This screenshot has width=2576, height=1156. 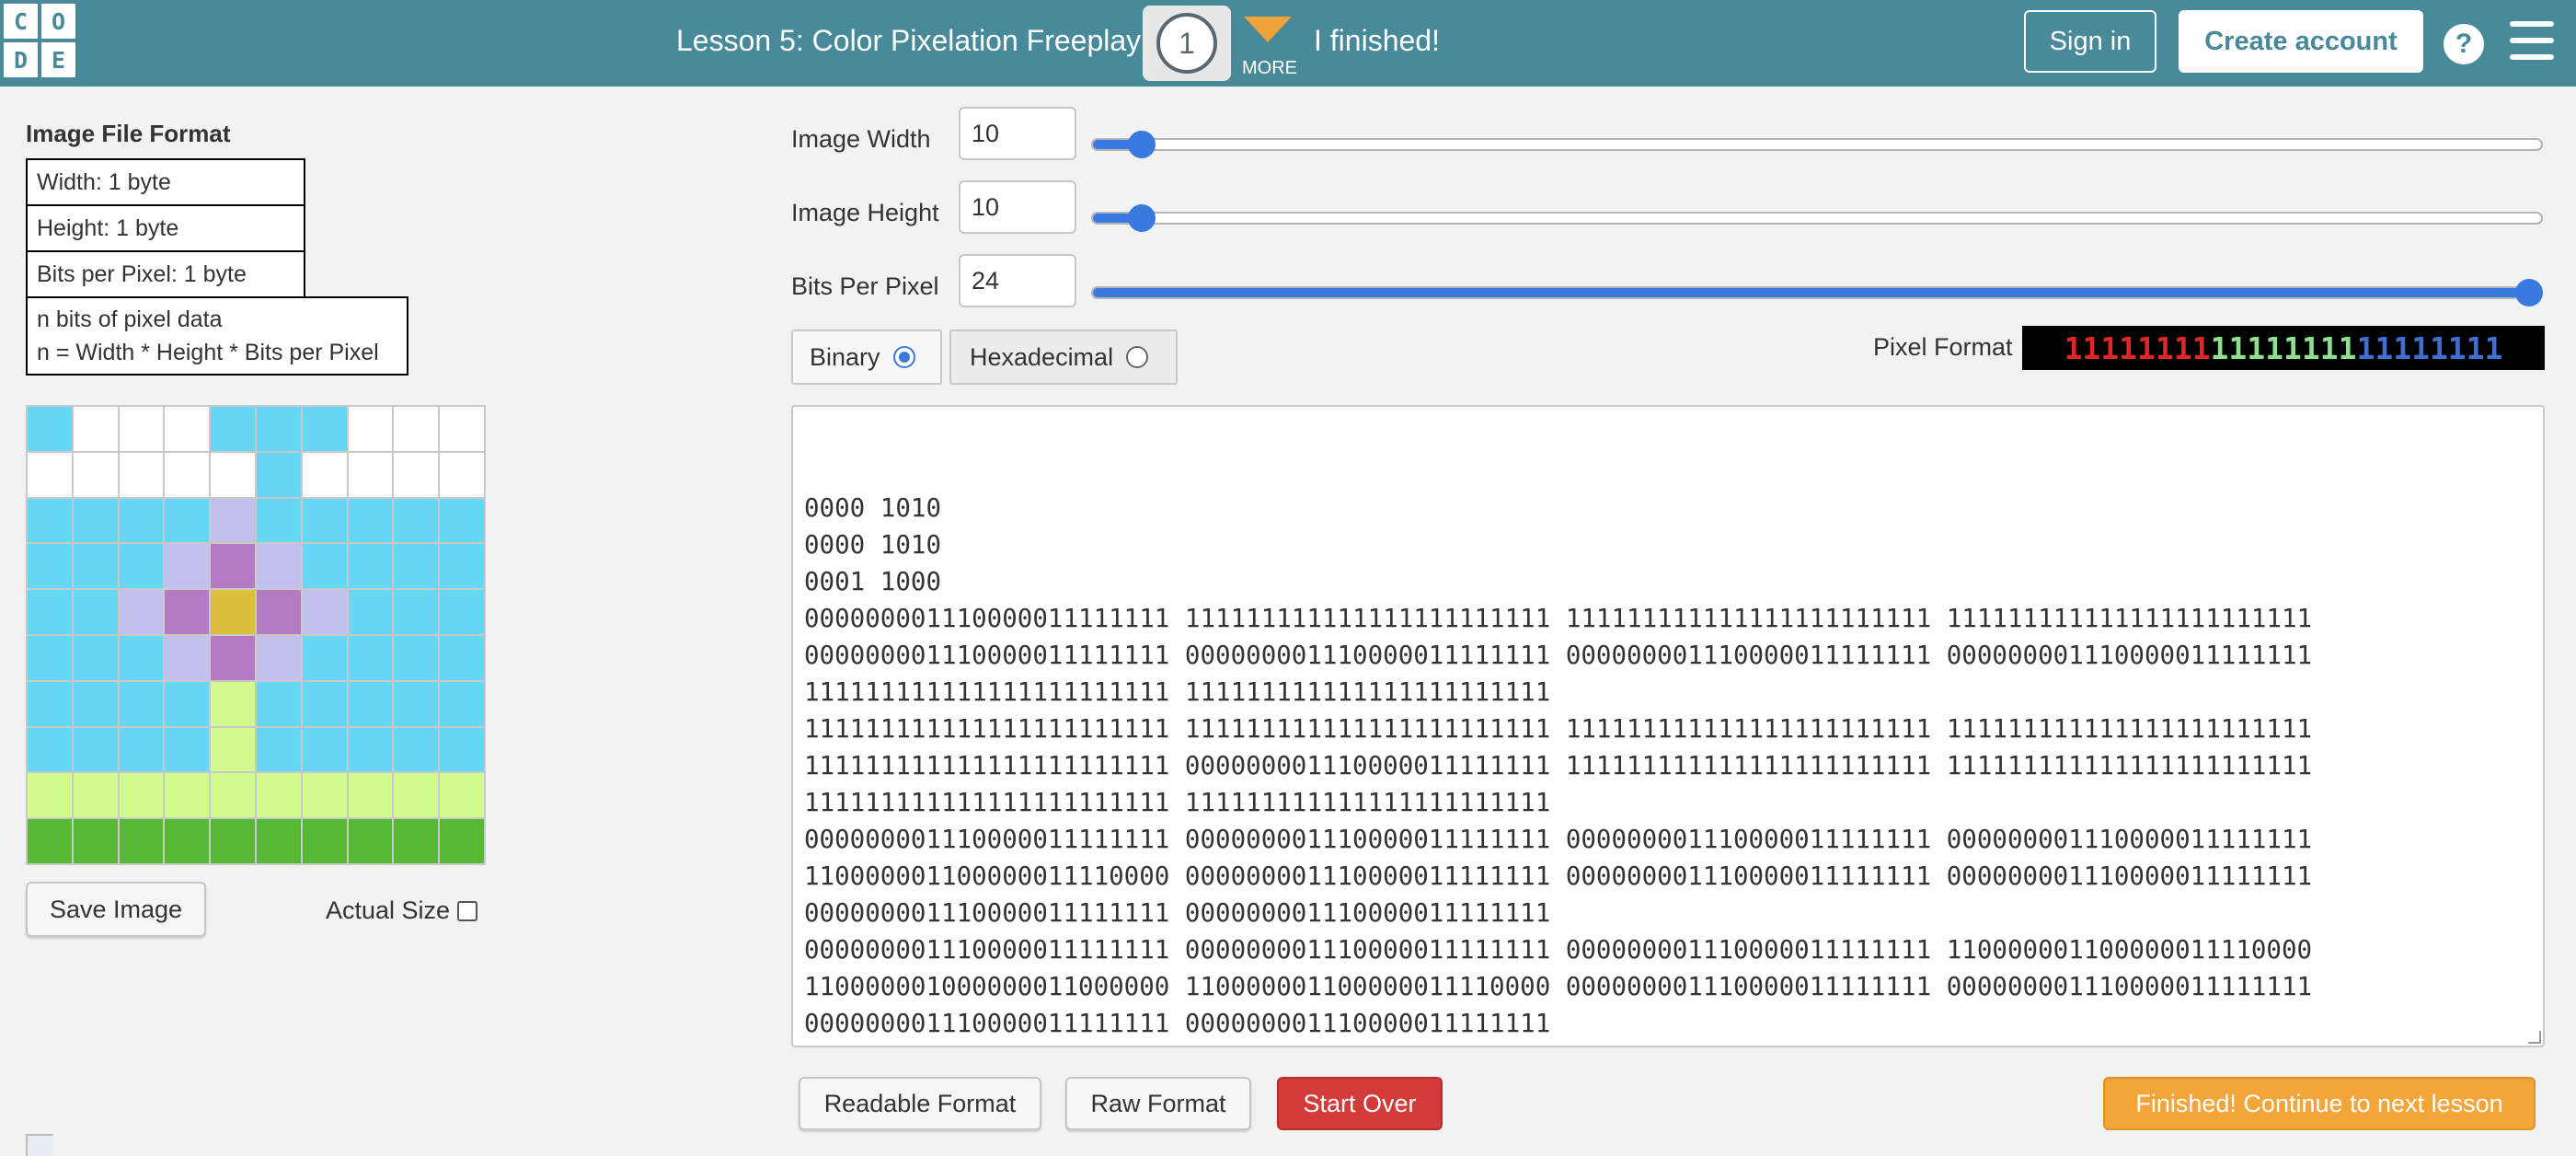 I want to click on level-progress: 1, so click(x=1187, y=43).